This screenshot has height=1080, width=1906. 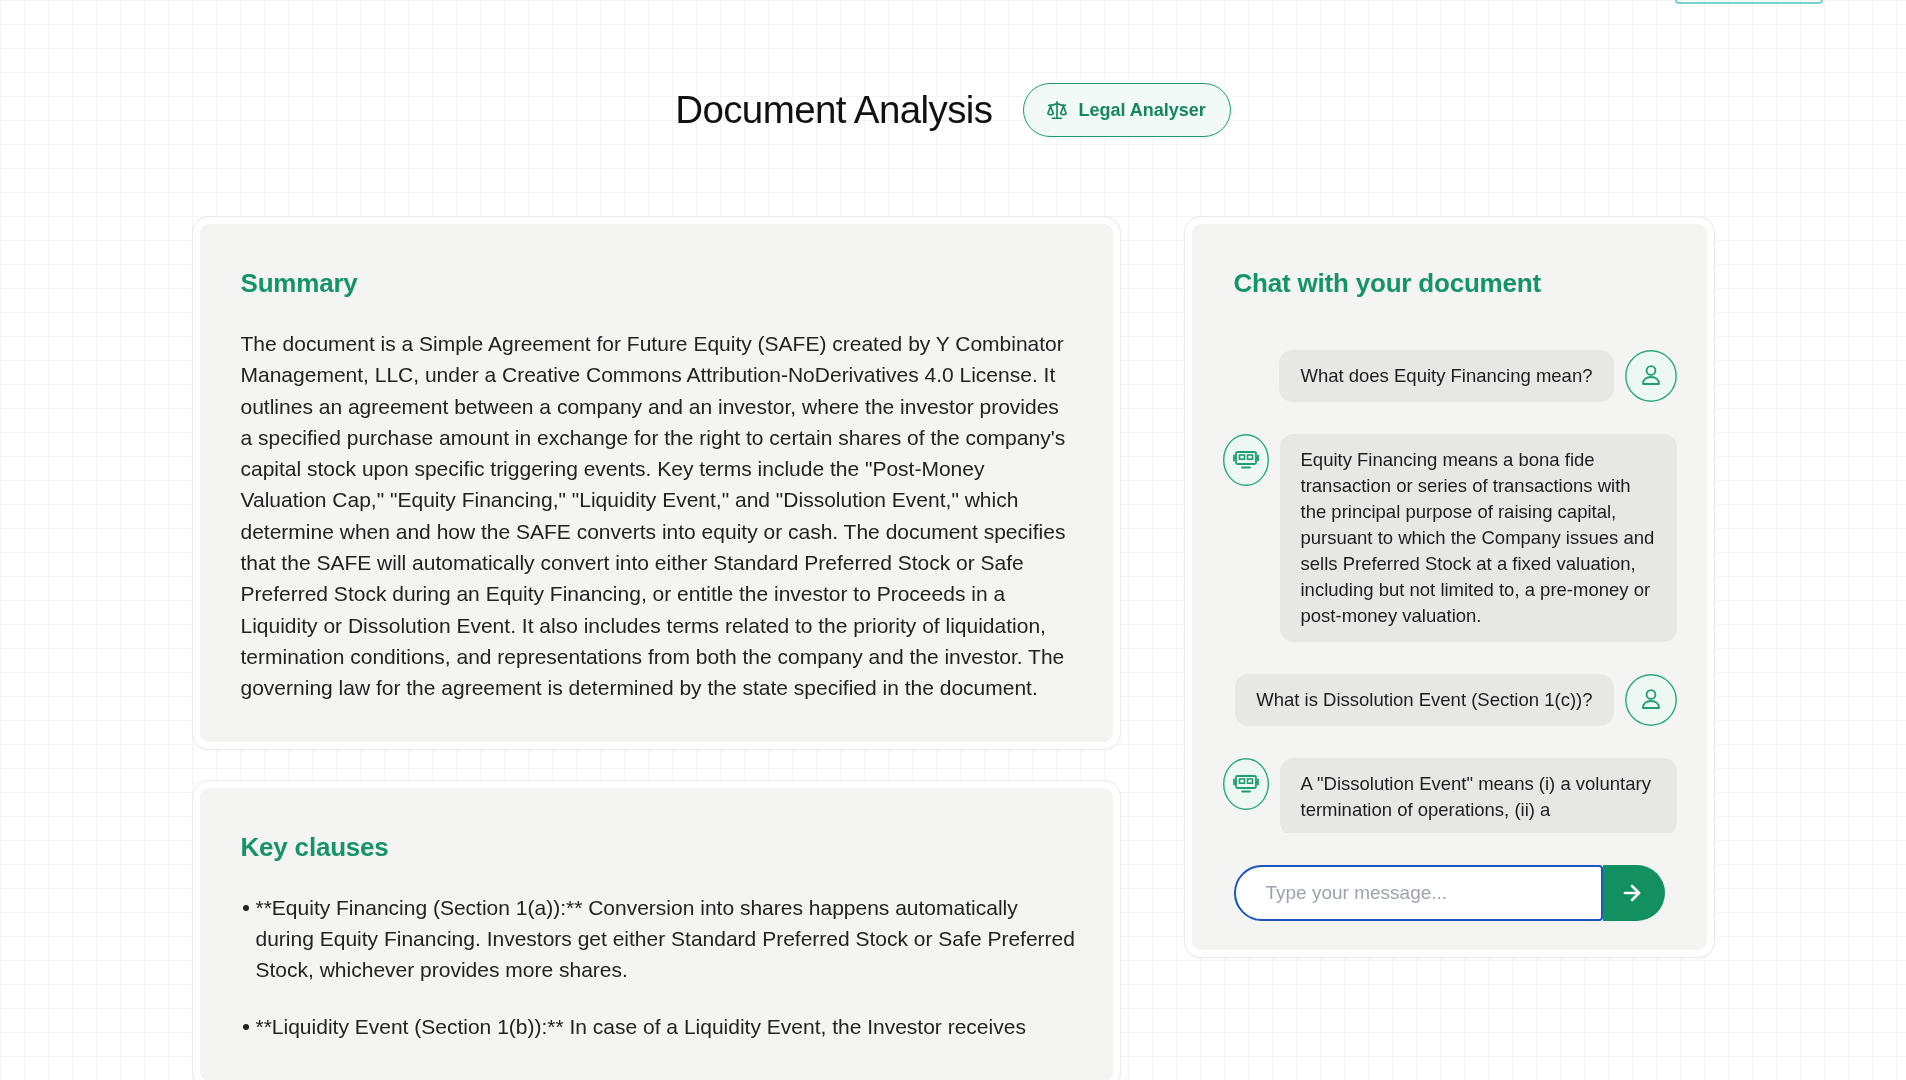 What do you see at coordinates (1127, 110) in the screenshot?
I see `mode-badge: Legal Analyser` at bounding box center [1127, 110].